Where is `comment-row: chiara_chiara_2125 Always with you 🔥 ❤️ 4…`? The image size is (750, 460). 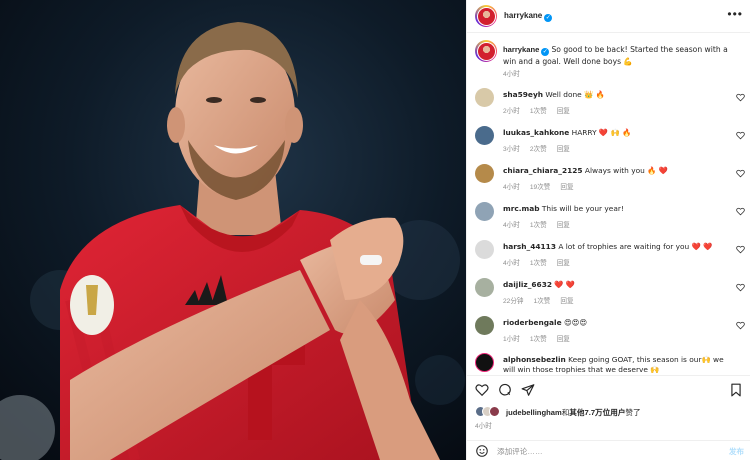 comment-row: chiara_chiara_2125 Always with you 🔥 ❤️ 4… is located at coordinates (610, 182).